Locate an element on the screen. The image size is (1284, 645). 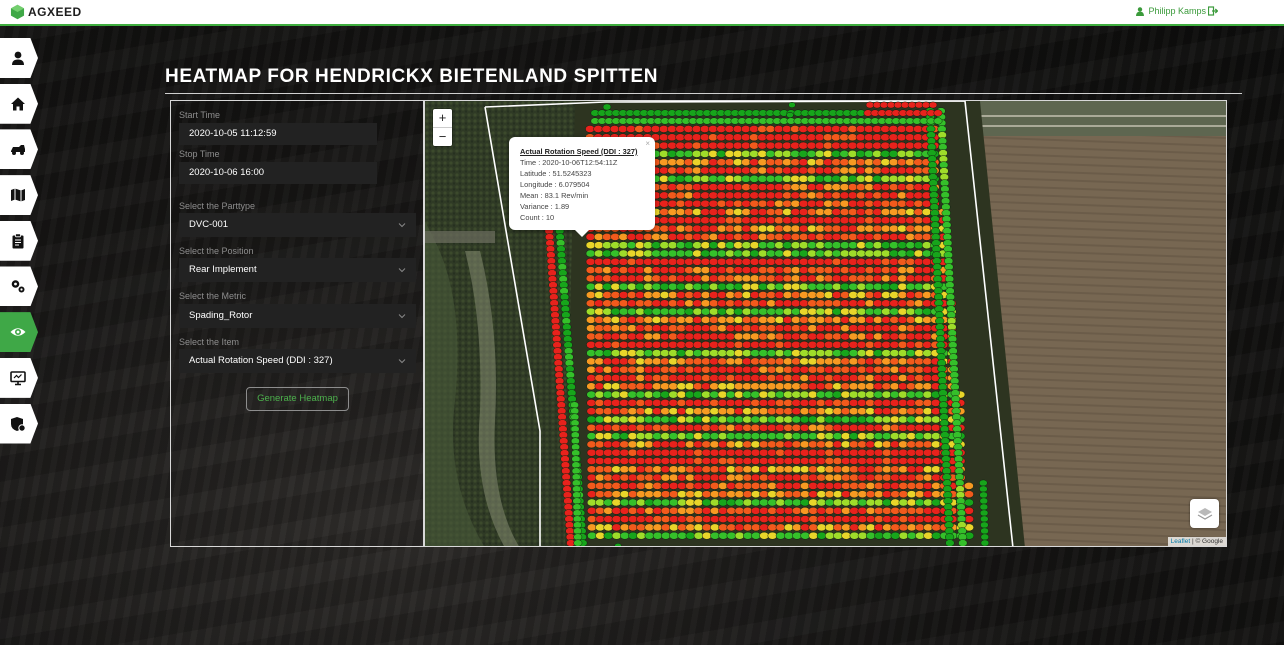
popup-close-button: × is located at coordinates (647, 143).